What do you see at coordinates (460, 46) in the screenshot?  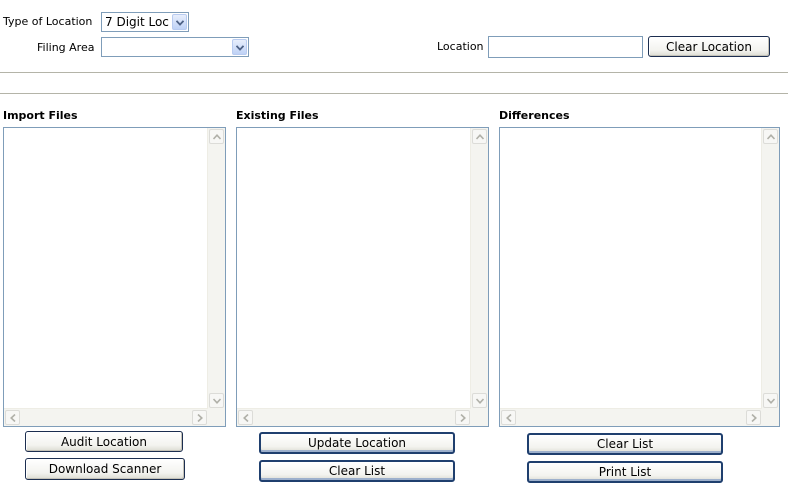 I see `location-label: Location` at bounding box center [460, 46].